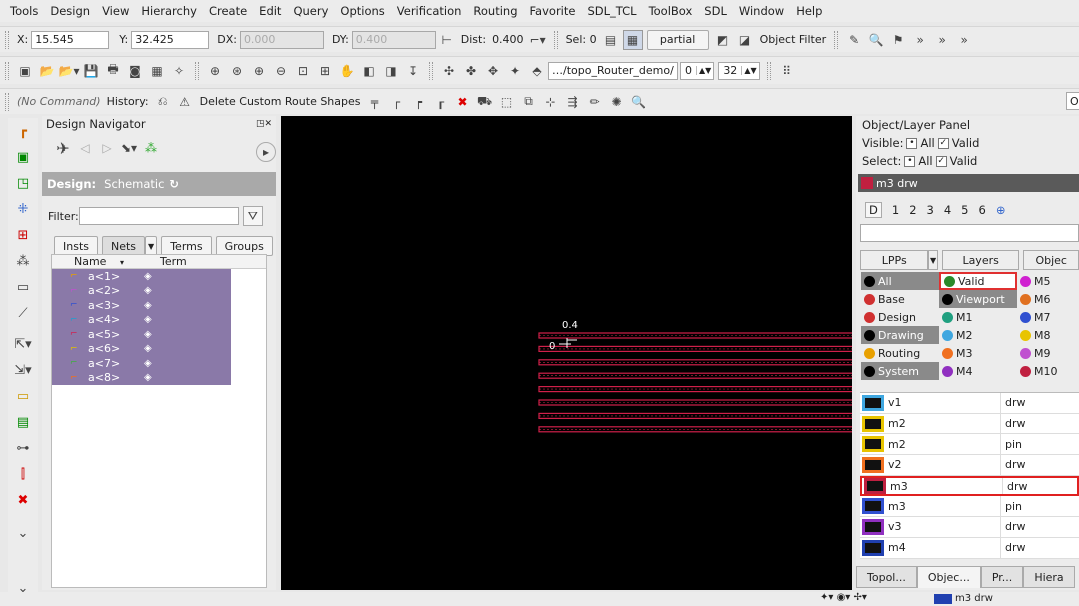  I want to click on add-layer-set-icon: ⊕, so click(1001, 210).